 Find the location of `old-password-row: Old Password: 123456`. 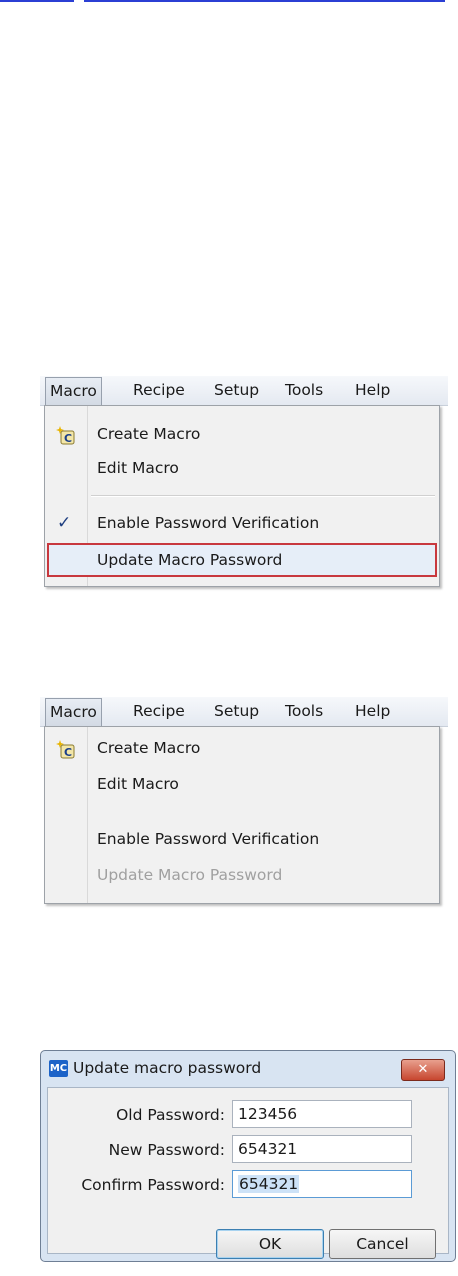

old-password-row: Old Password: 123456 is located at coordinates (248, 1115).